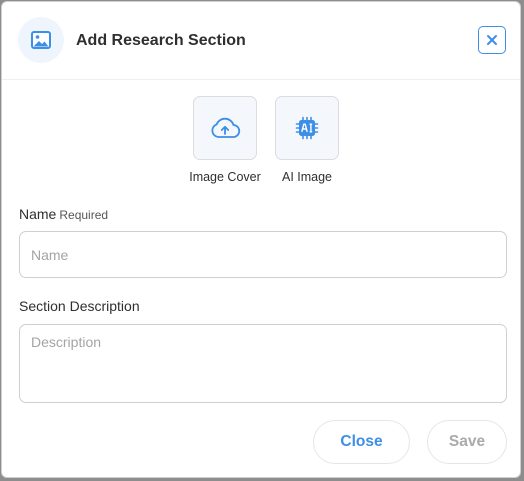  What do you see at coordinates (38, 214) in the screenshot?
I see `name-label-text: Name` at bounding box center [38, 214].